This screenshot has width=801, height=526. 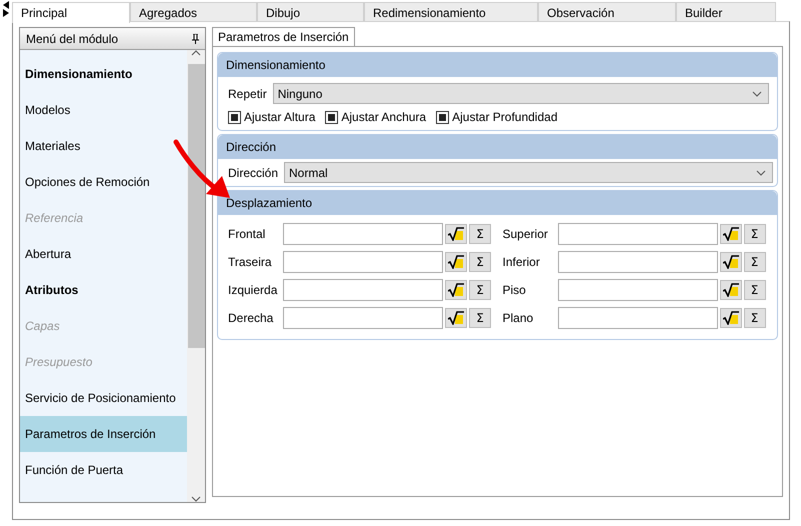 What do you see at coordinates (247, 93) in the screenshot?
I see `field-label: Repetir` at bounding box center [247, 93].